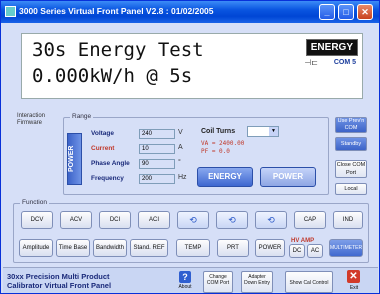 This screenshot has width=380, height=294. Describe the element at coordinates (223, 143) in the screenshot. I see `va-readout: VA = 2400.00` at that location.